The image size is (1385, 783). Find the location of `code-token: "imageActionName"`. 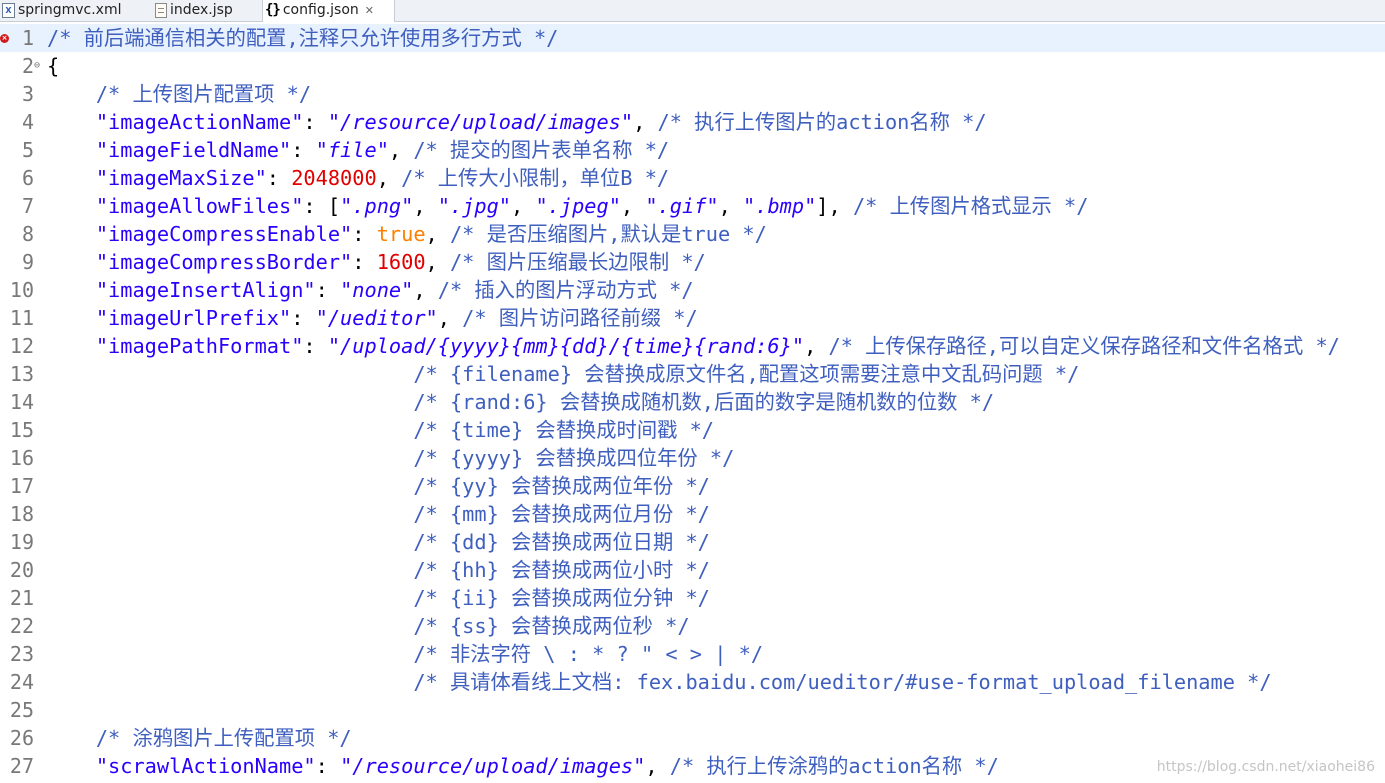

code-token: "imageActionName" is located at coordinates (199, 122).